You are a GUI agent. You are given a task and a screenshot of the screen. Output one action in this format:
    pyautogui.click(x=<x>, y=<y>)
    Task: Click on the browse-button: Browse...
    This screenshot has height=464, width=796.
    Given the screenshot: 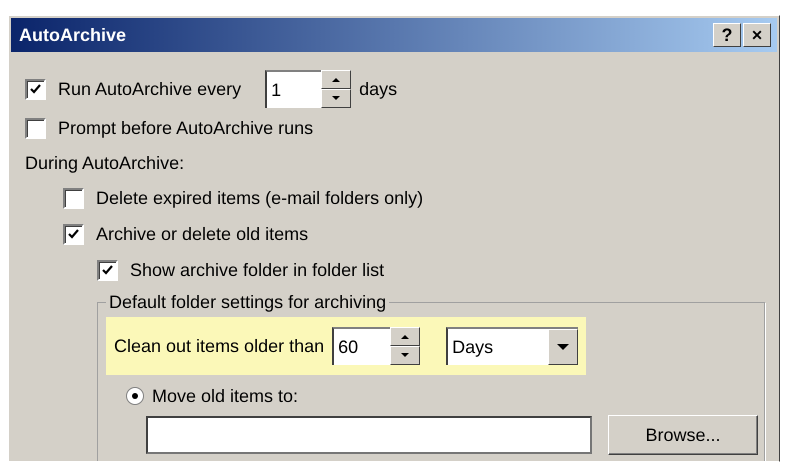 What is the action you would take?
    pyautogui.click(x=683, y=435)
    